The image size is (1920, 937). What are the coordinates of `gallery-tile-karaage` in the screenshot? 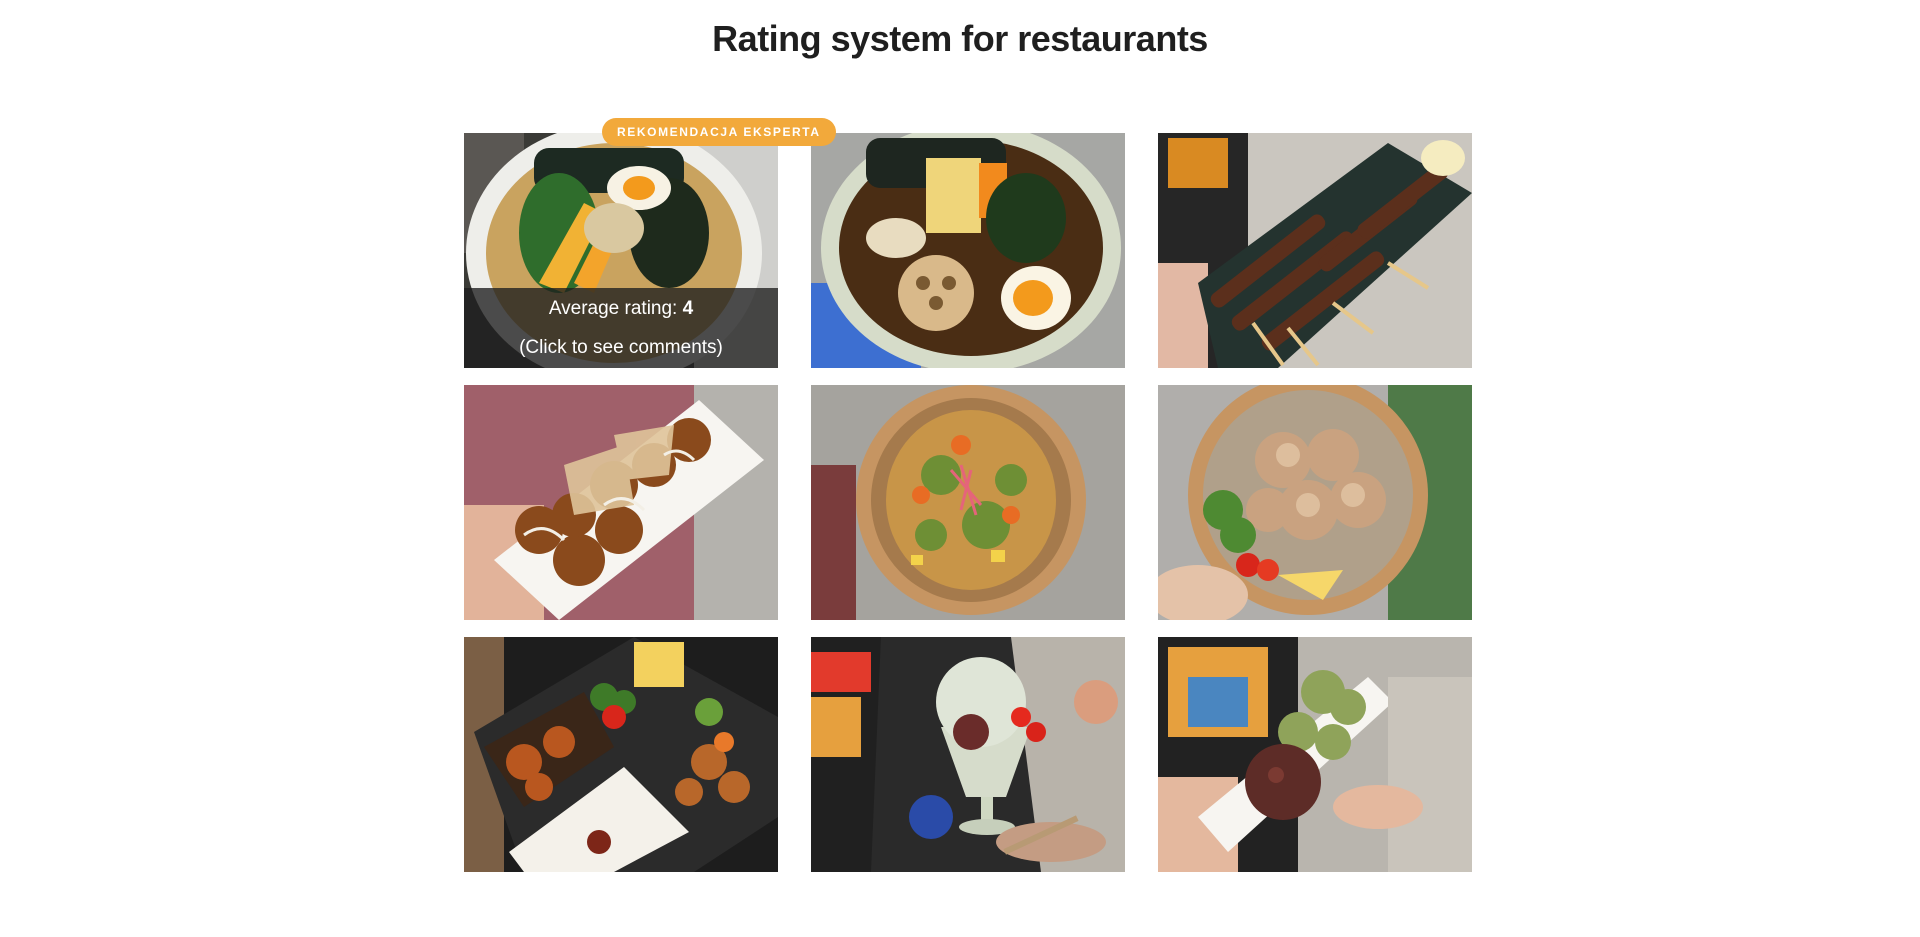 It's located at (1315, 502).